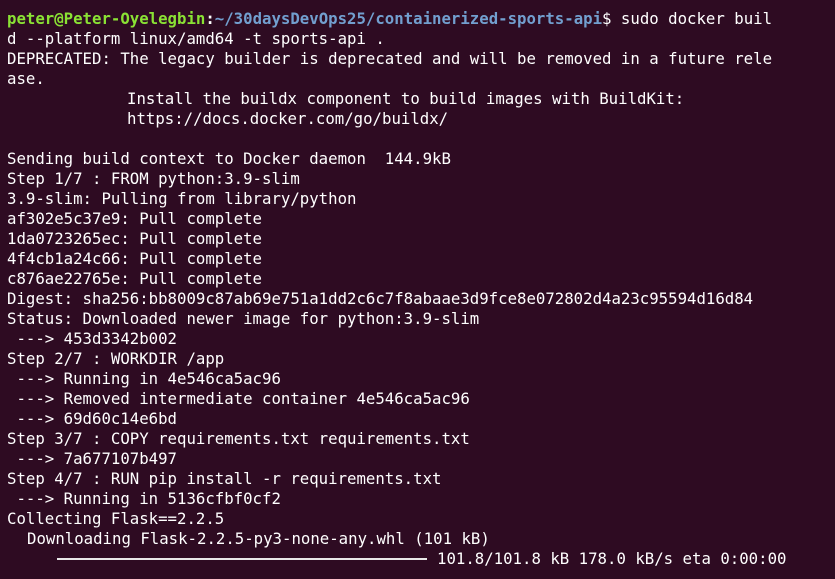 The height and width of the screenshot is (579, 835). I want to click on deprecation-url: https://docs.docker.com/go/buildx/, so click(288, 118).